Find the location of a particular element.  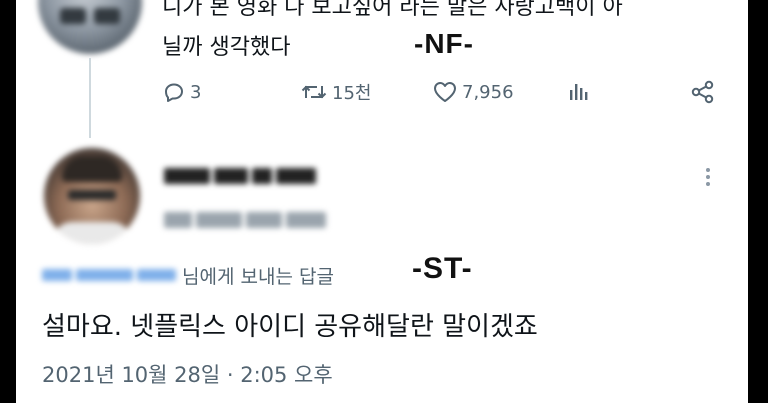

handle-blurred is located at coordinates (259, 220).